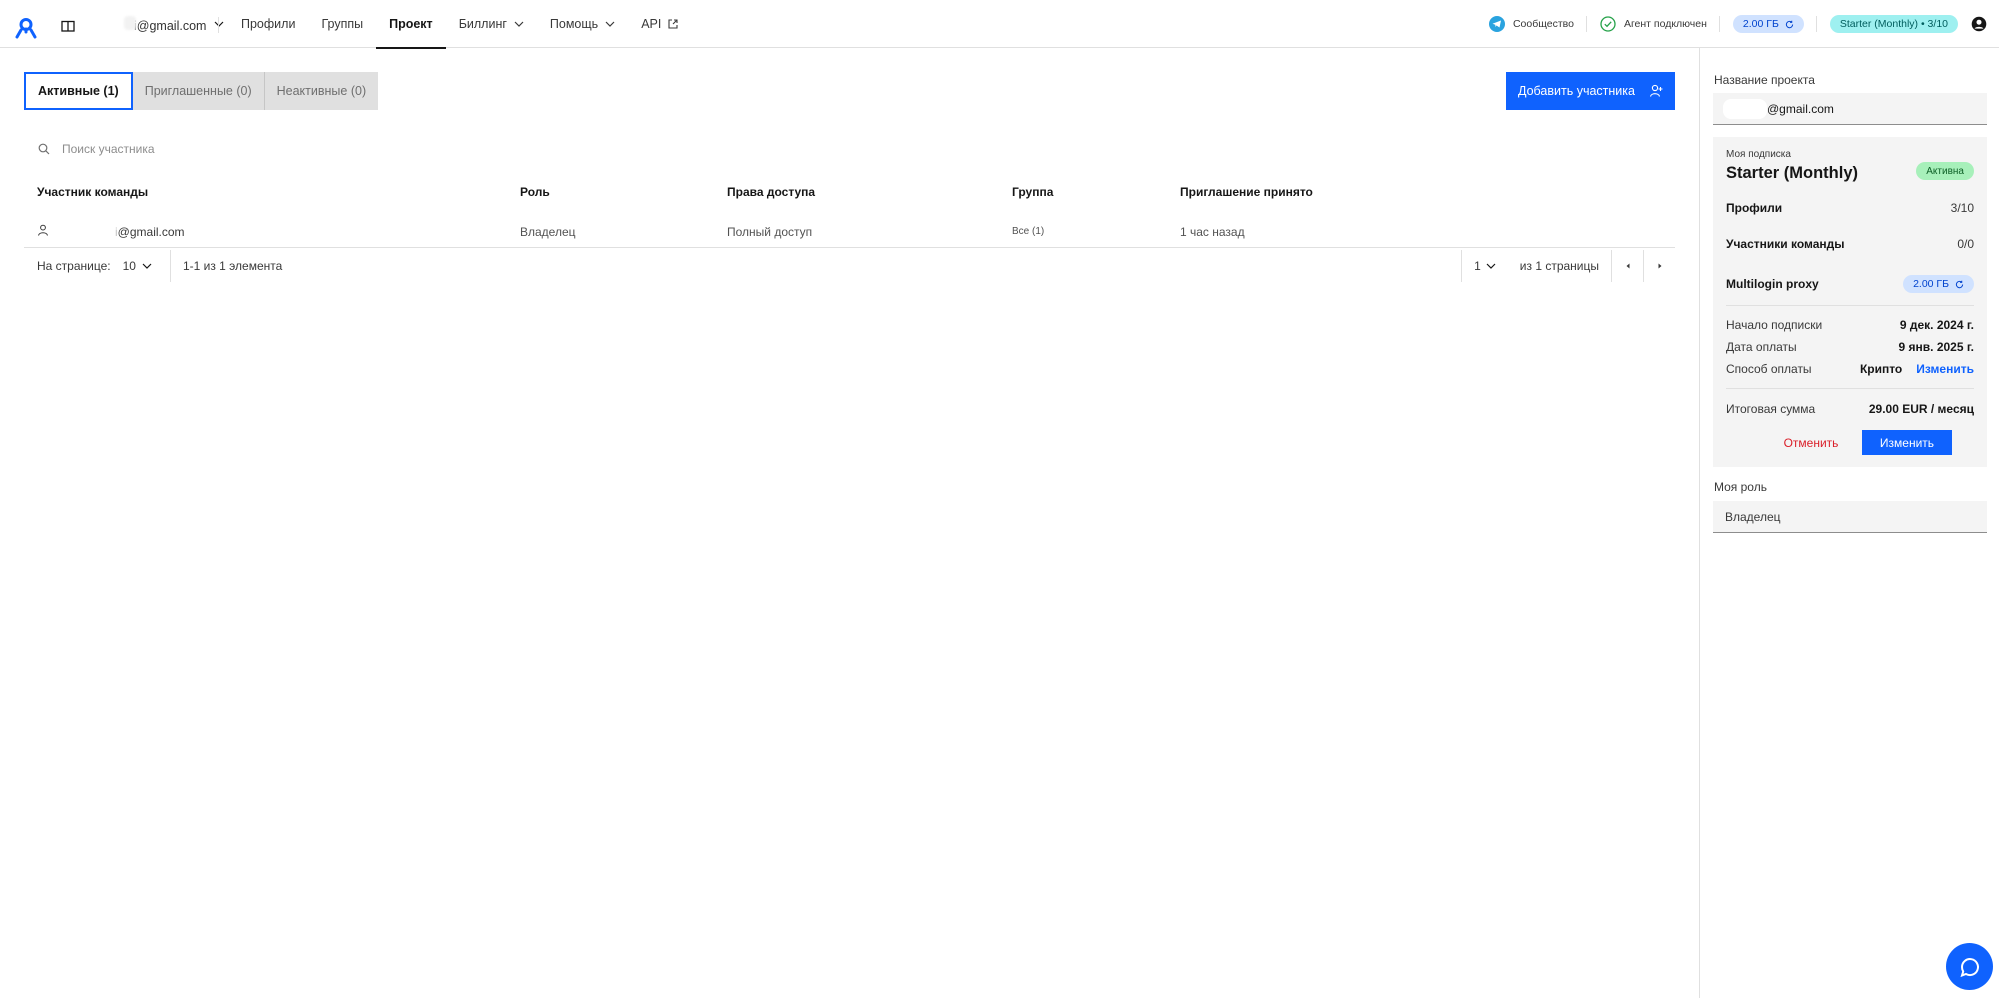 This screenshot has height=1002, width=1999. Describe the element at coordinates (673, 24) in the screenshot. I see `external-link-icon` at that location.